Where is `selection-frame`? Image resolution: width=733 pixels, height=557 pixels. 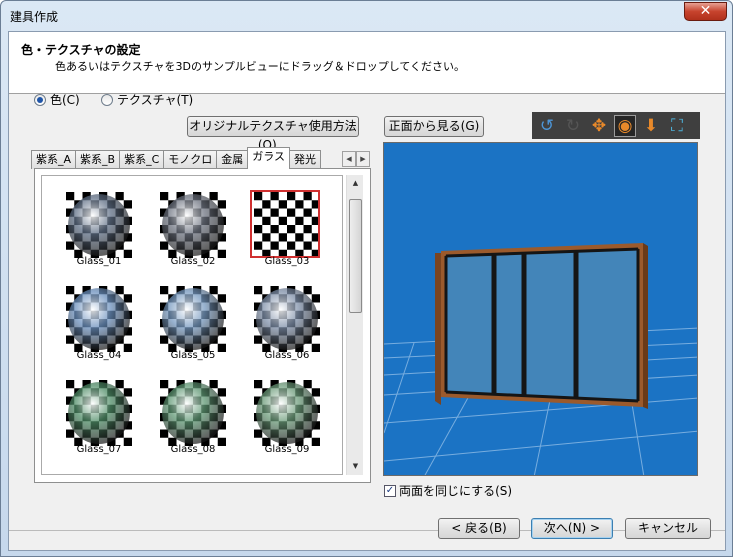 selection-frame is located at coordinates (285, 224).